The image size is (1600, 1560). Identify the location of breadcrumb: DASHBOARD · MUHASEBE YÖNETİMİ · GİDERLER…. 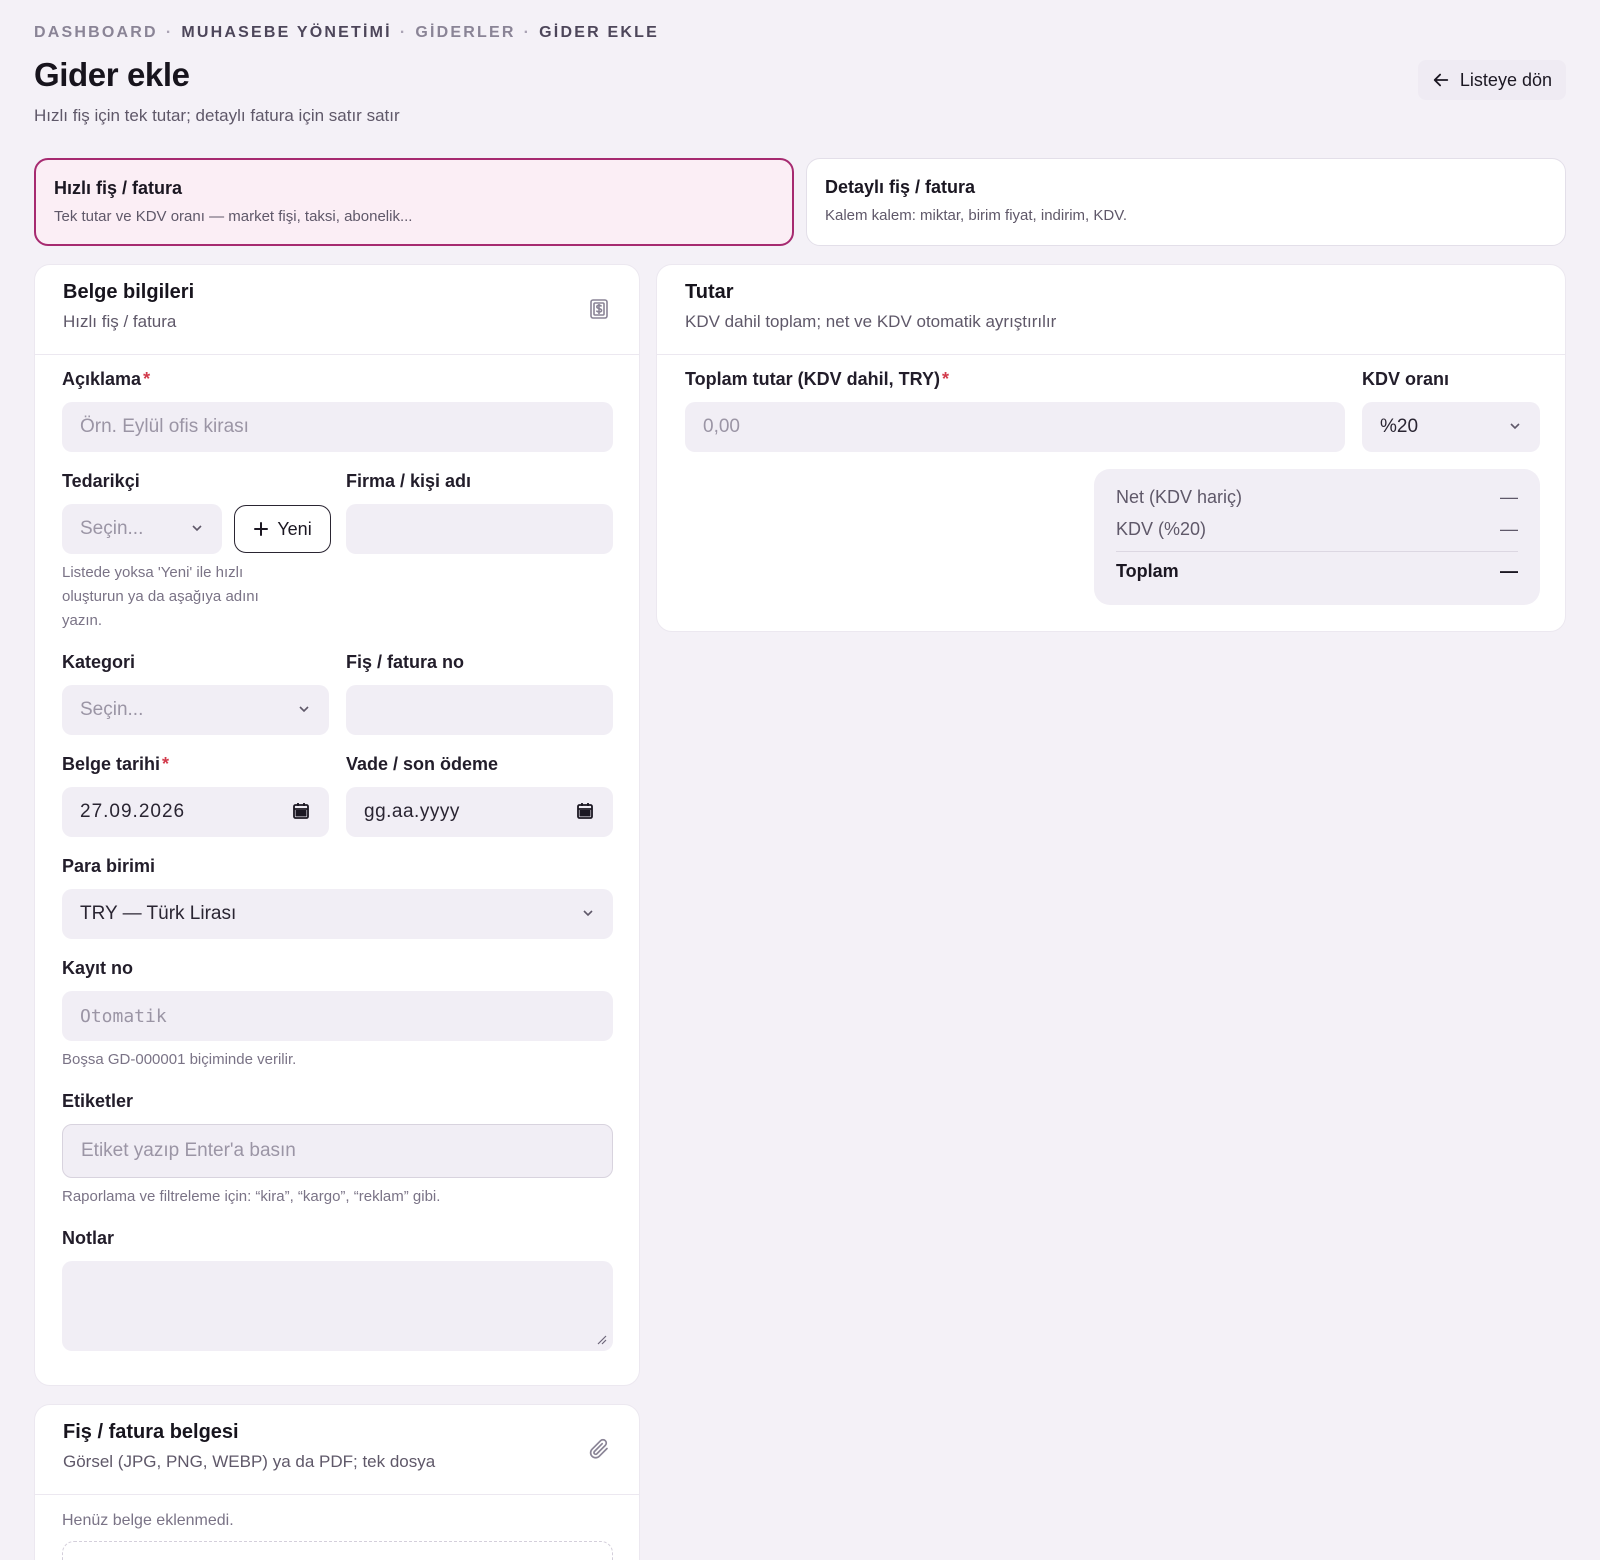
(346, 33).